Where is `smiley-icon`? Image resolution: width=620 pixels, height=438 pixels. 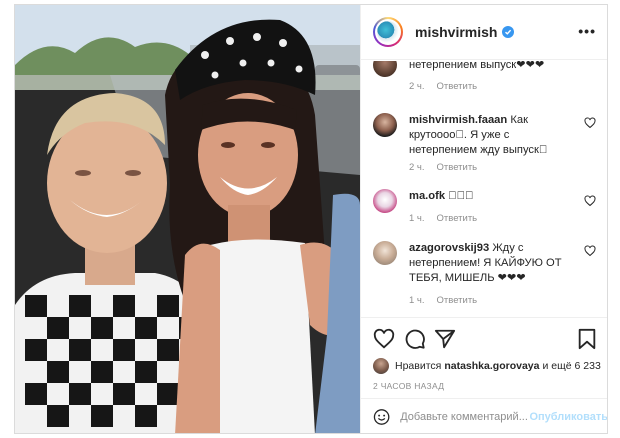
smiley-icon is located at coordinates (381, 417).